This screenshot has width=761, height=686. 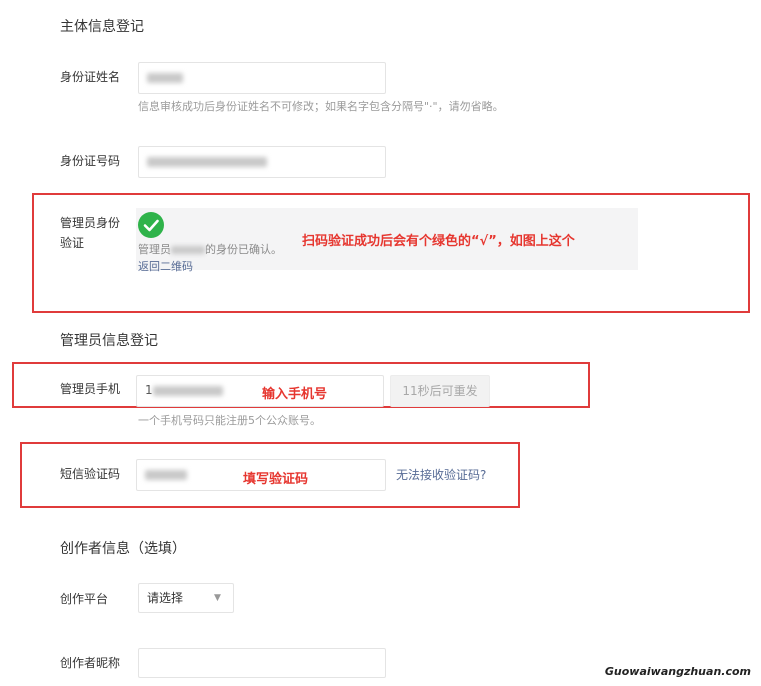 What do you see at coordinates (295, 394) in the screenshot?
I see `annotation-phone: 输入手机号` at bounding box center [295, 394].